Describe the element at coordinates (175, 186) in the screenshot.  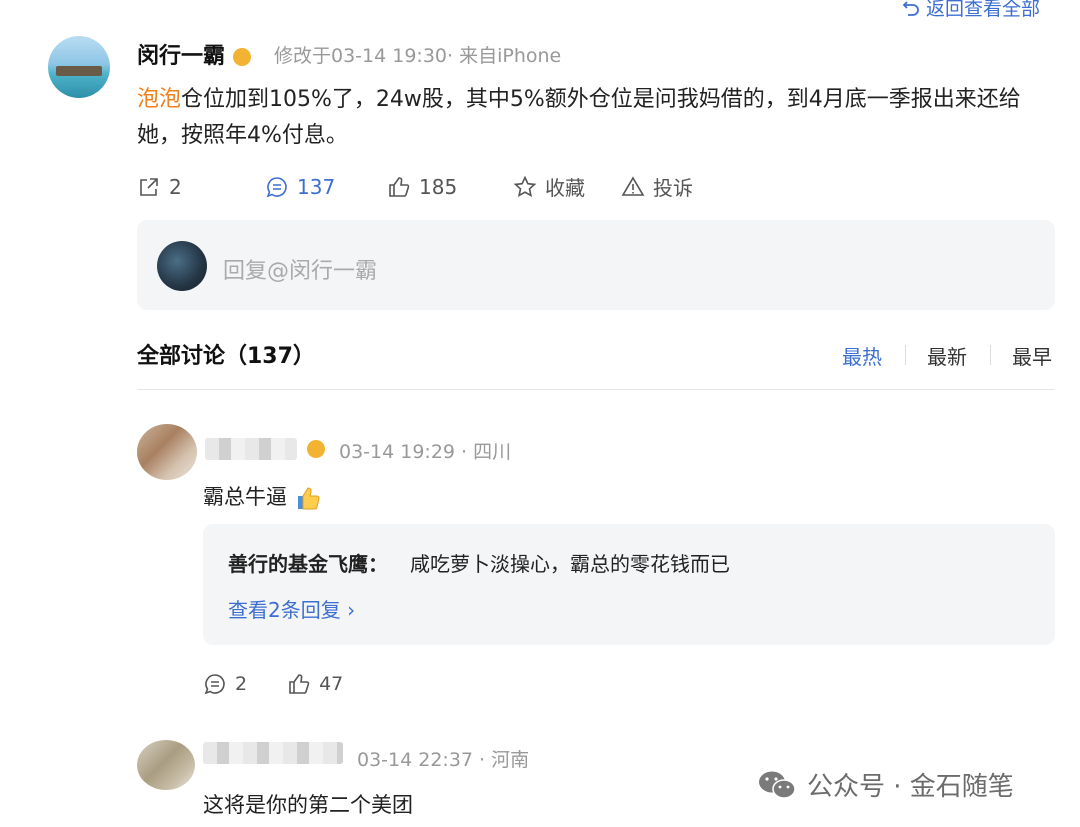
I see `repost-count: 2` at that location.